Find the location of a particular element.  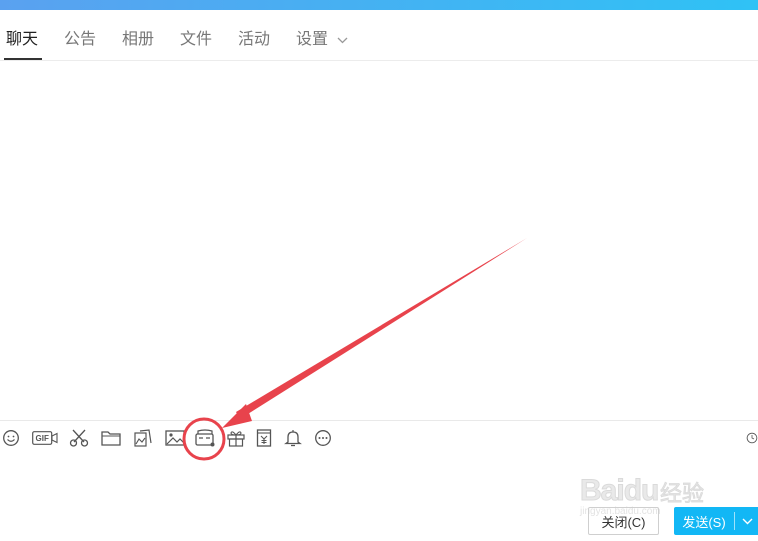

close-button: 关闭(C) is located at coordinates (623, 521).